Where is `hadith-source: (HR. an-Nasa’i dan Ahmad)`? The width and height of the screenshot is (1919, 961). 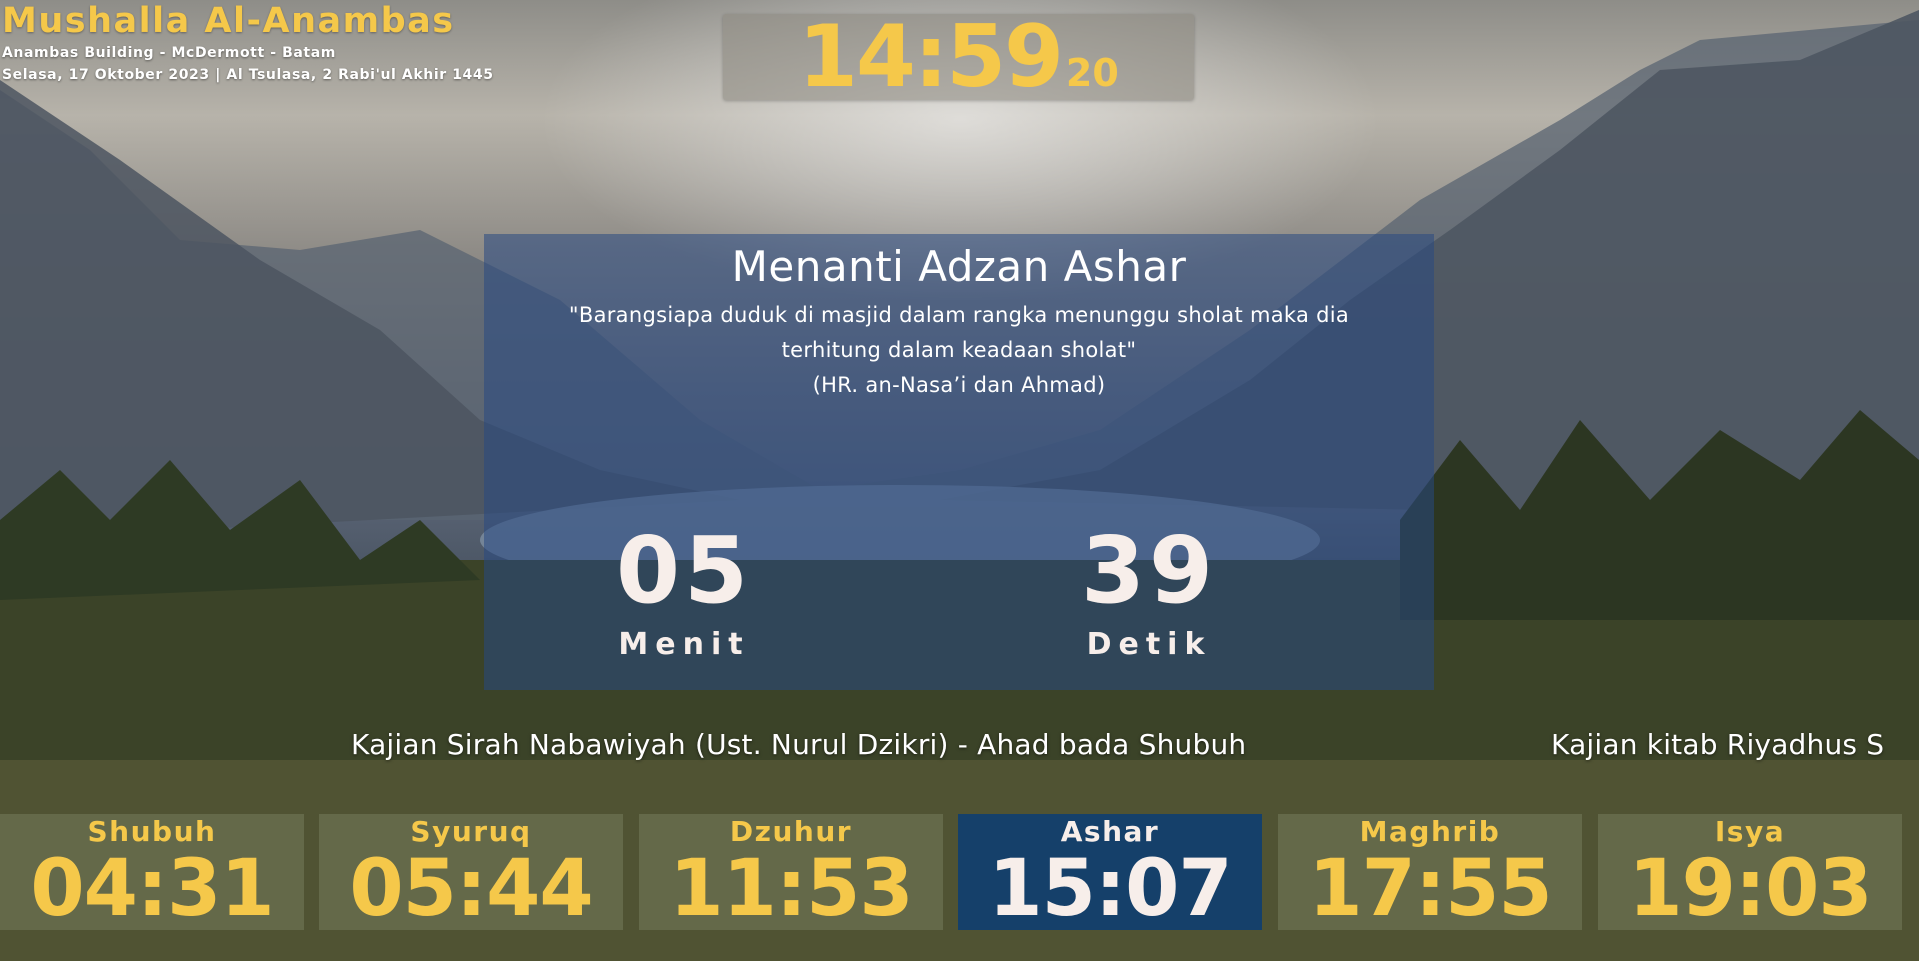 hadith-source: (HR. an-Nasa’i dan Ahmad) is located at coordinates (959, 385).